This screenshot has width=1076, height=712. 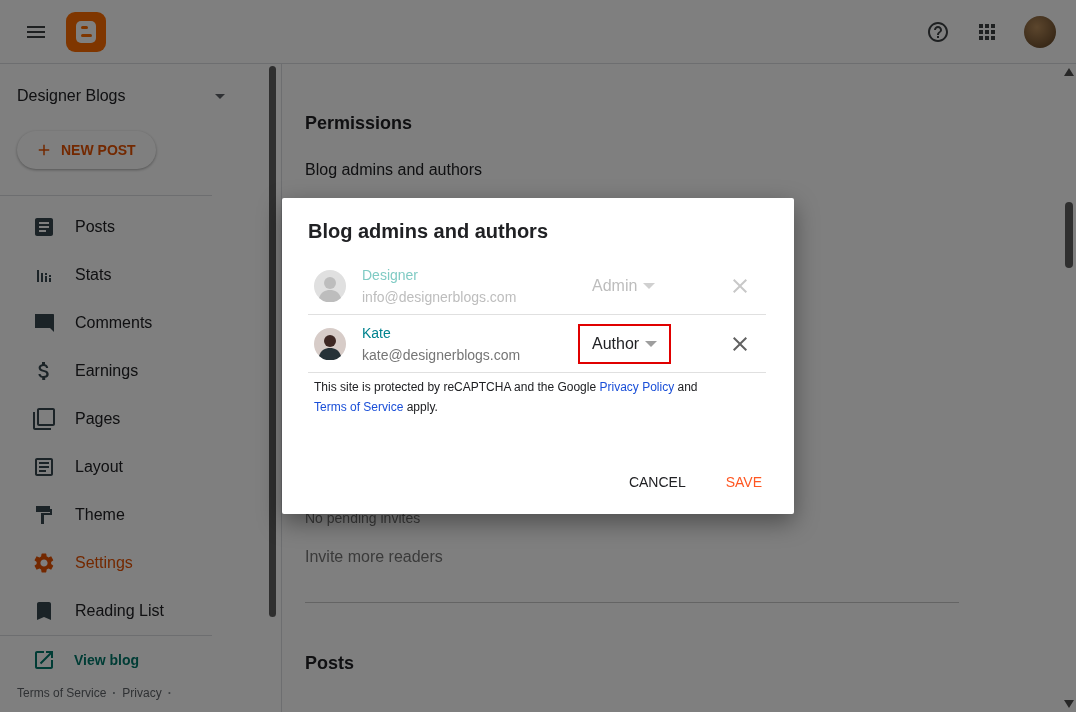 What do you see at coordinates (506, 397) in the screenshot?
I see `recaptcha-notice: This site is protected by reCAPTCHA and the Google Privacy Policy and Terms of Service apply.` at bounding box center [506, 397].